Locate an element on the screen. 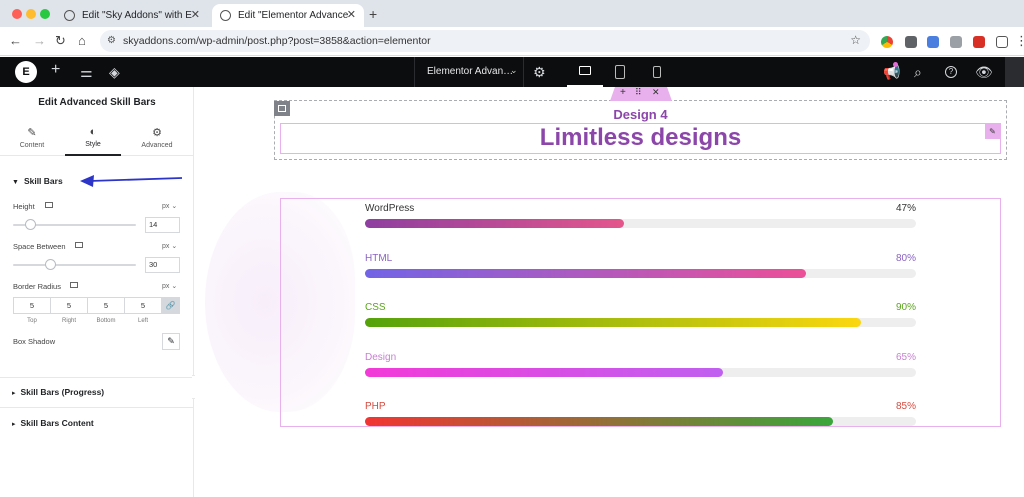  extension-translate-icon is located at coordinates (933, 42).